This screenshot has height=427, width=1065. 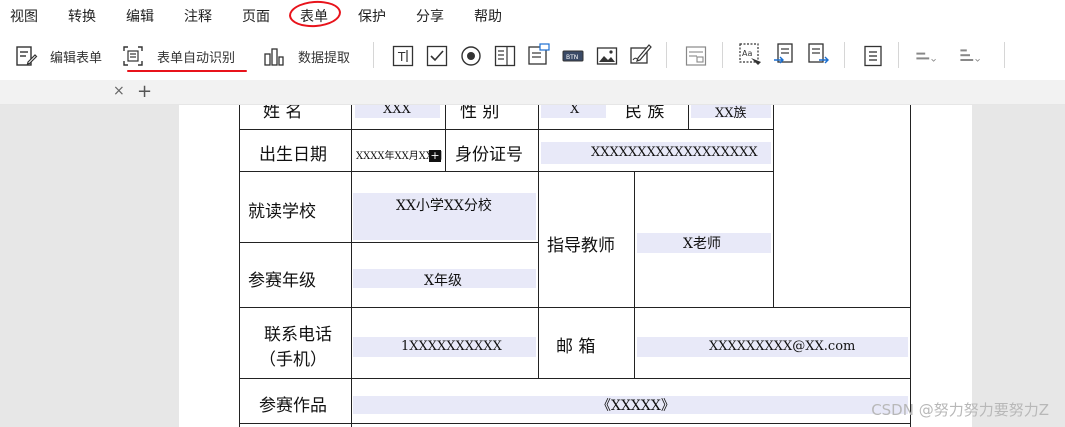 I want to click on data-extract-button: 数据提取, so click(x=306, y=56).